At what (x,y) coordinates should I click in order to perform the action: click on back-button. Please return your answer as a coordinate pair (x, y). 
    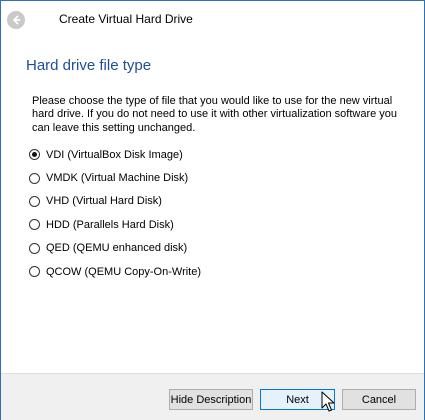
    Looking at the image, I should click on (16, 20).